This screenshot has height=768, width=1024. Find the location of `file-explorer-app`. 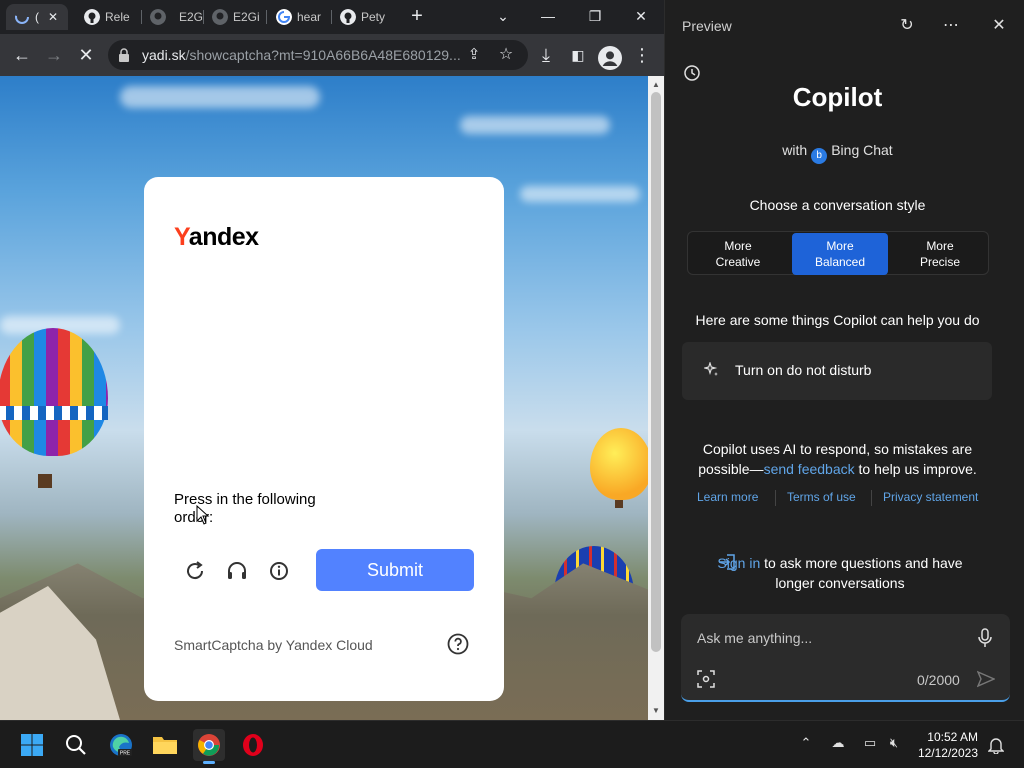

file-explorer-app is located at coordinates (165, 745).